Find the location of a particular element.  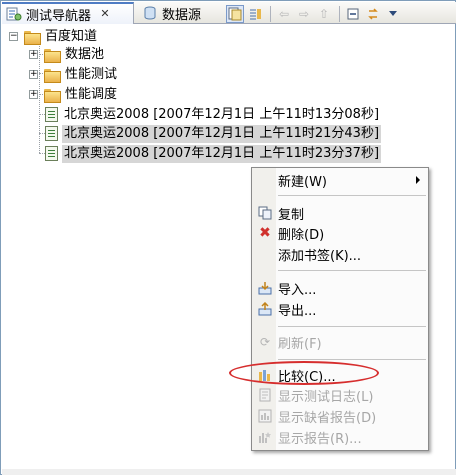

menu-item-label: 显示测试日志(L) is located at coordinates (326, 397).